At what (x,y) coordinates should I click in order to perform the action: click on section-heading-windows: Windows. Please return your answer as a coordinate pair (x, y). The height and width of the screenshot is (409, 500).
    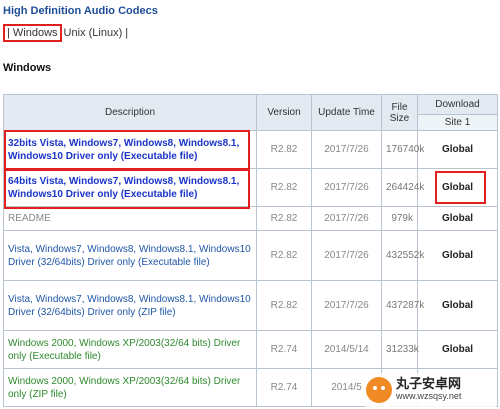
    Looking at the image, I should click on (27, 68).